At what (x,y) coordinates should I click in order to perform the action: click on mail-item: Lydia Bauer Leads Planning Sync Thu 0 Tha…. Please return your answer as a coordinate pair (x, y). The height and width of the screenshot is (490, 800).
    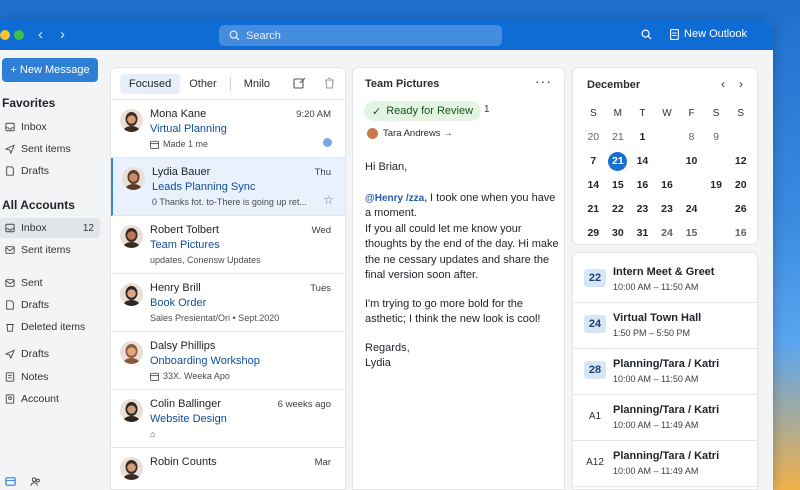
    Looking at the image, I should click on (228, 187).